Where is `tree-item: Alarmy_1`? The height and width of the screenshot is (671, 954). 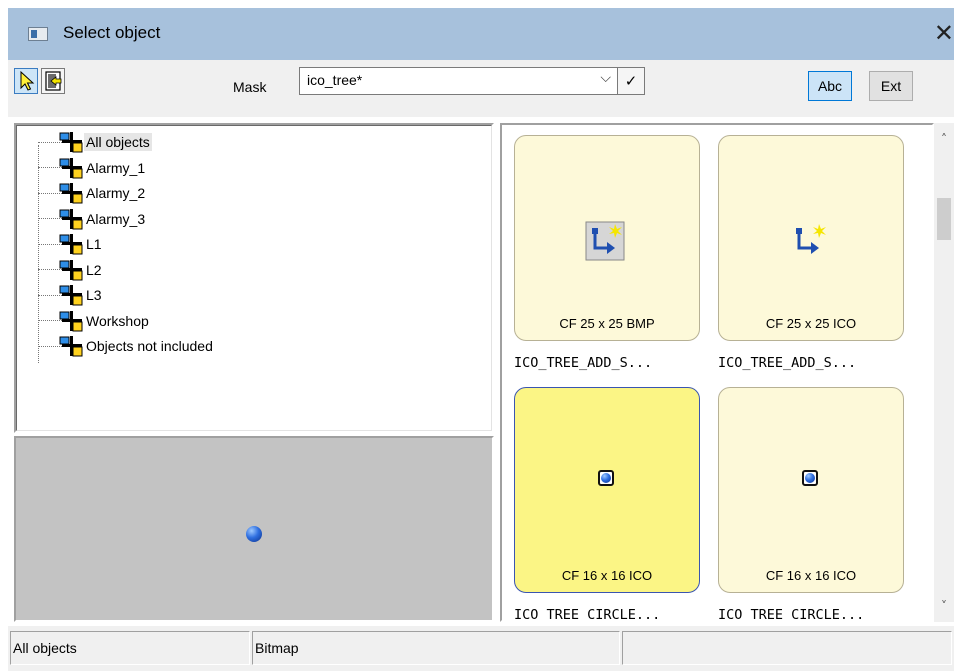 tree-item: Alarmy_1 is located at coordinates (92, 168).